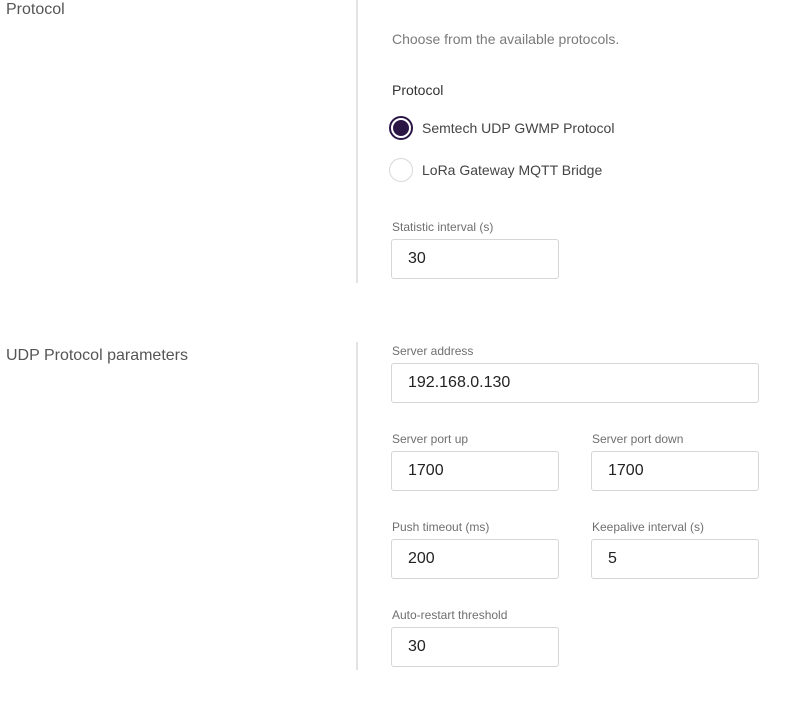 The height and width of the screenshot is (709, 804). I want to click on keepalive-interval-input, so click(675, 559).